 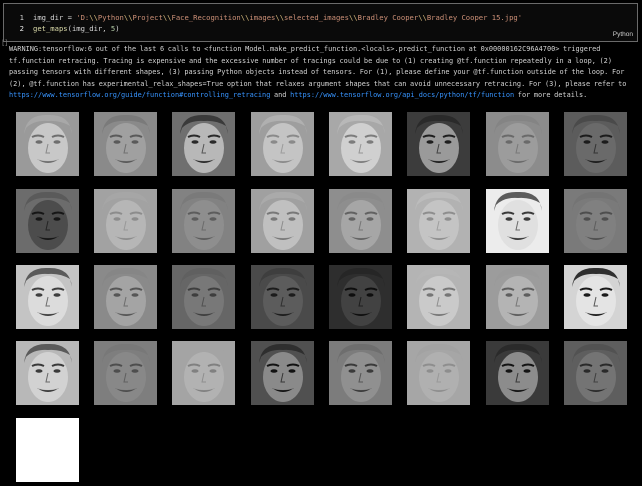 I want to click on language-badge: Python, so click(x=623, y=34).